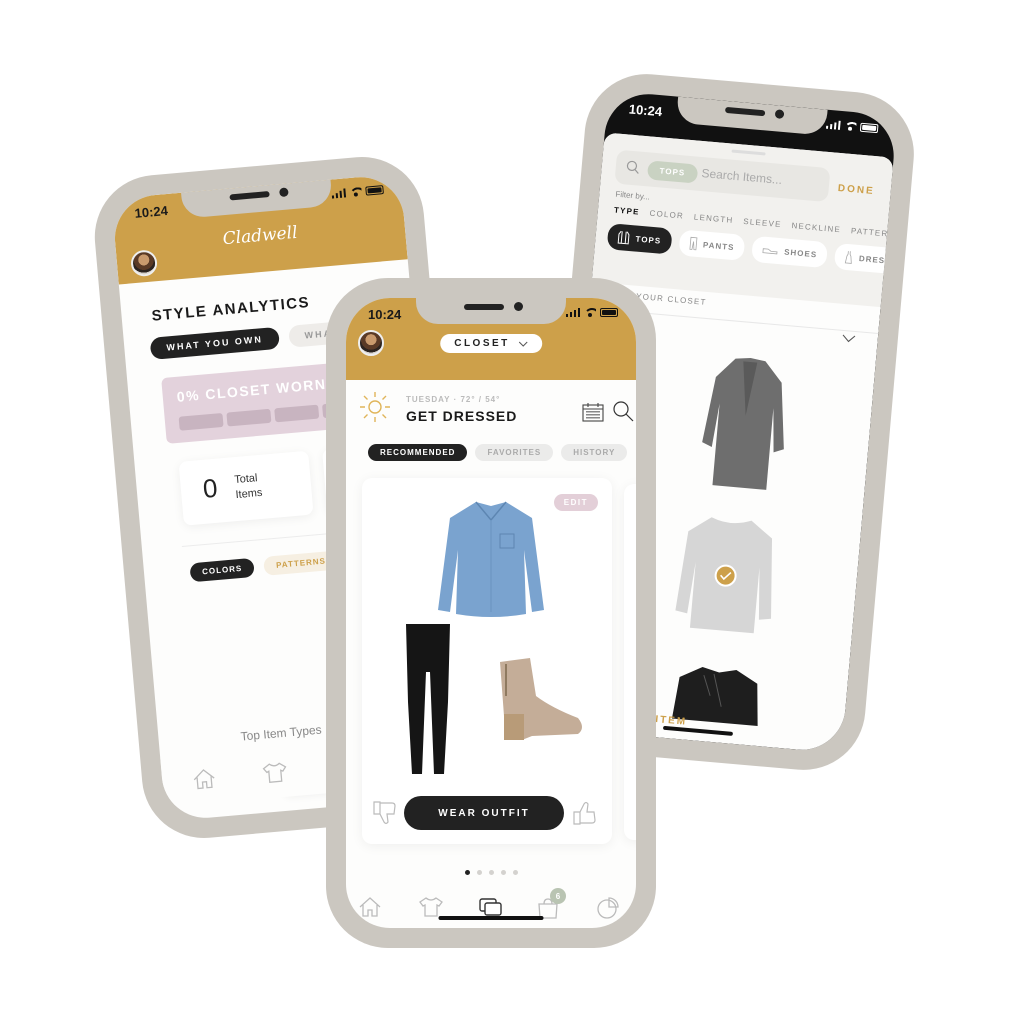 The height and width of the screenshot is (1024, 1017). I want to click on tab-bar: 6, so click(491, 908).